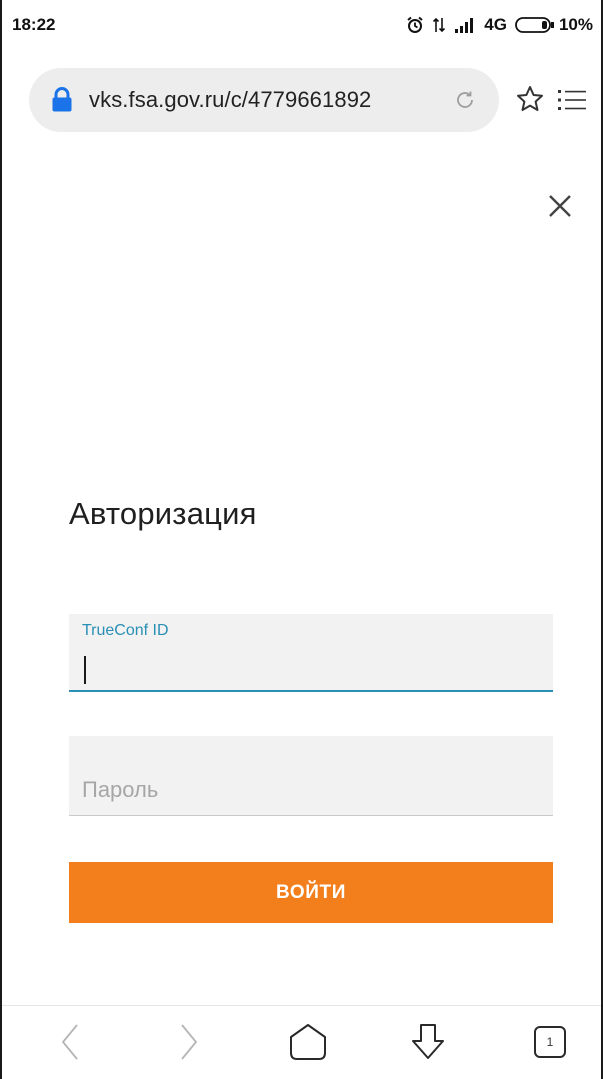  I want to click on text-cursor, so click(85, 670).